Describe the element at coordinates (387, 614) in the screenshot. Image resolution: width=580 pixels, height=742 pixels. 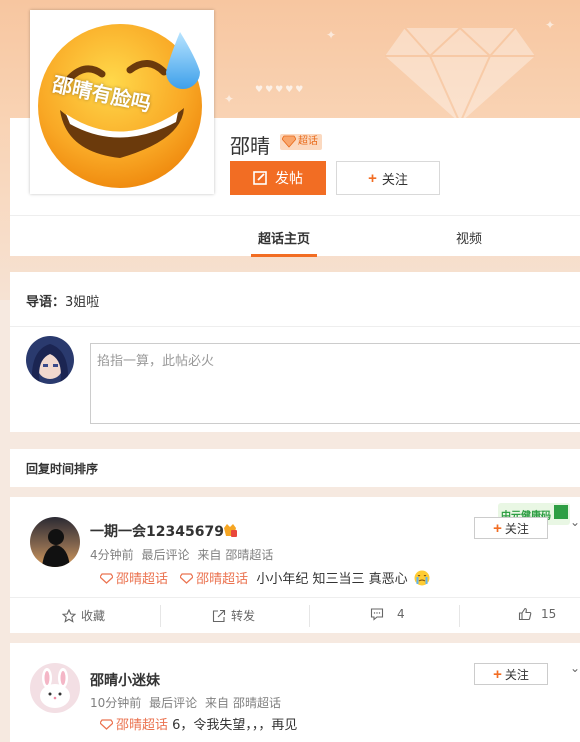
I see `comment-button: 4` at that location.